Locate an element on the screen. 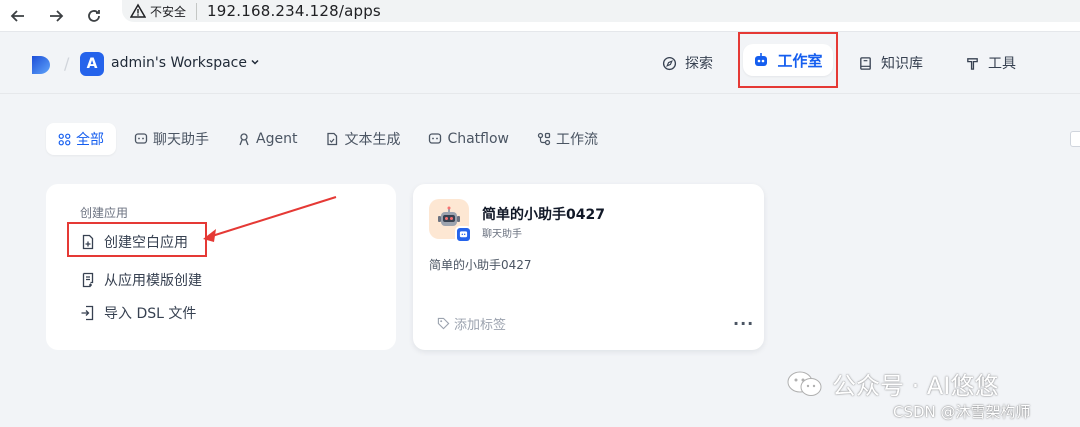 The width and height of the screenshot is (1080, 427). dify-logo-icon is located at coordinates (41, 65).